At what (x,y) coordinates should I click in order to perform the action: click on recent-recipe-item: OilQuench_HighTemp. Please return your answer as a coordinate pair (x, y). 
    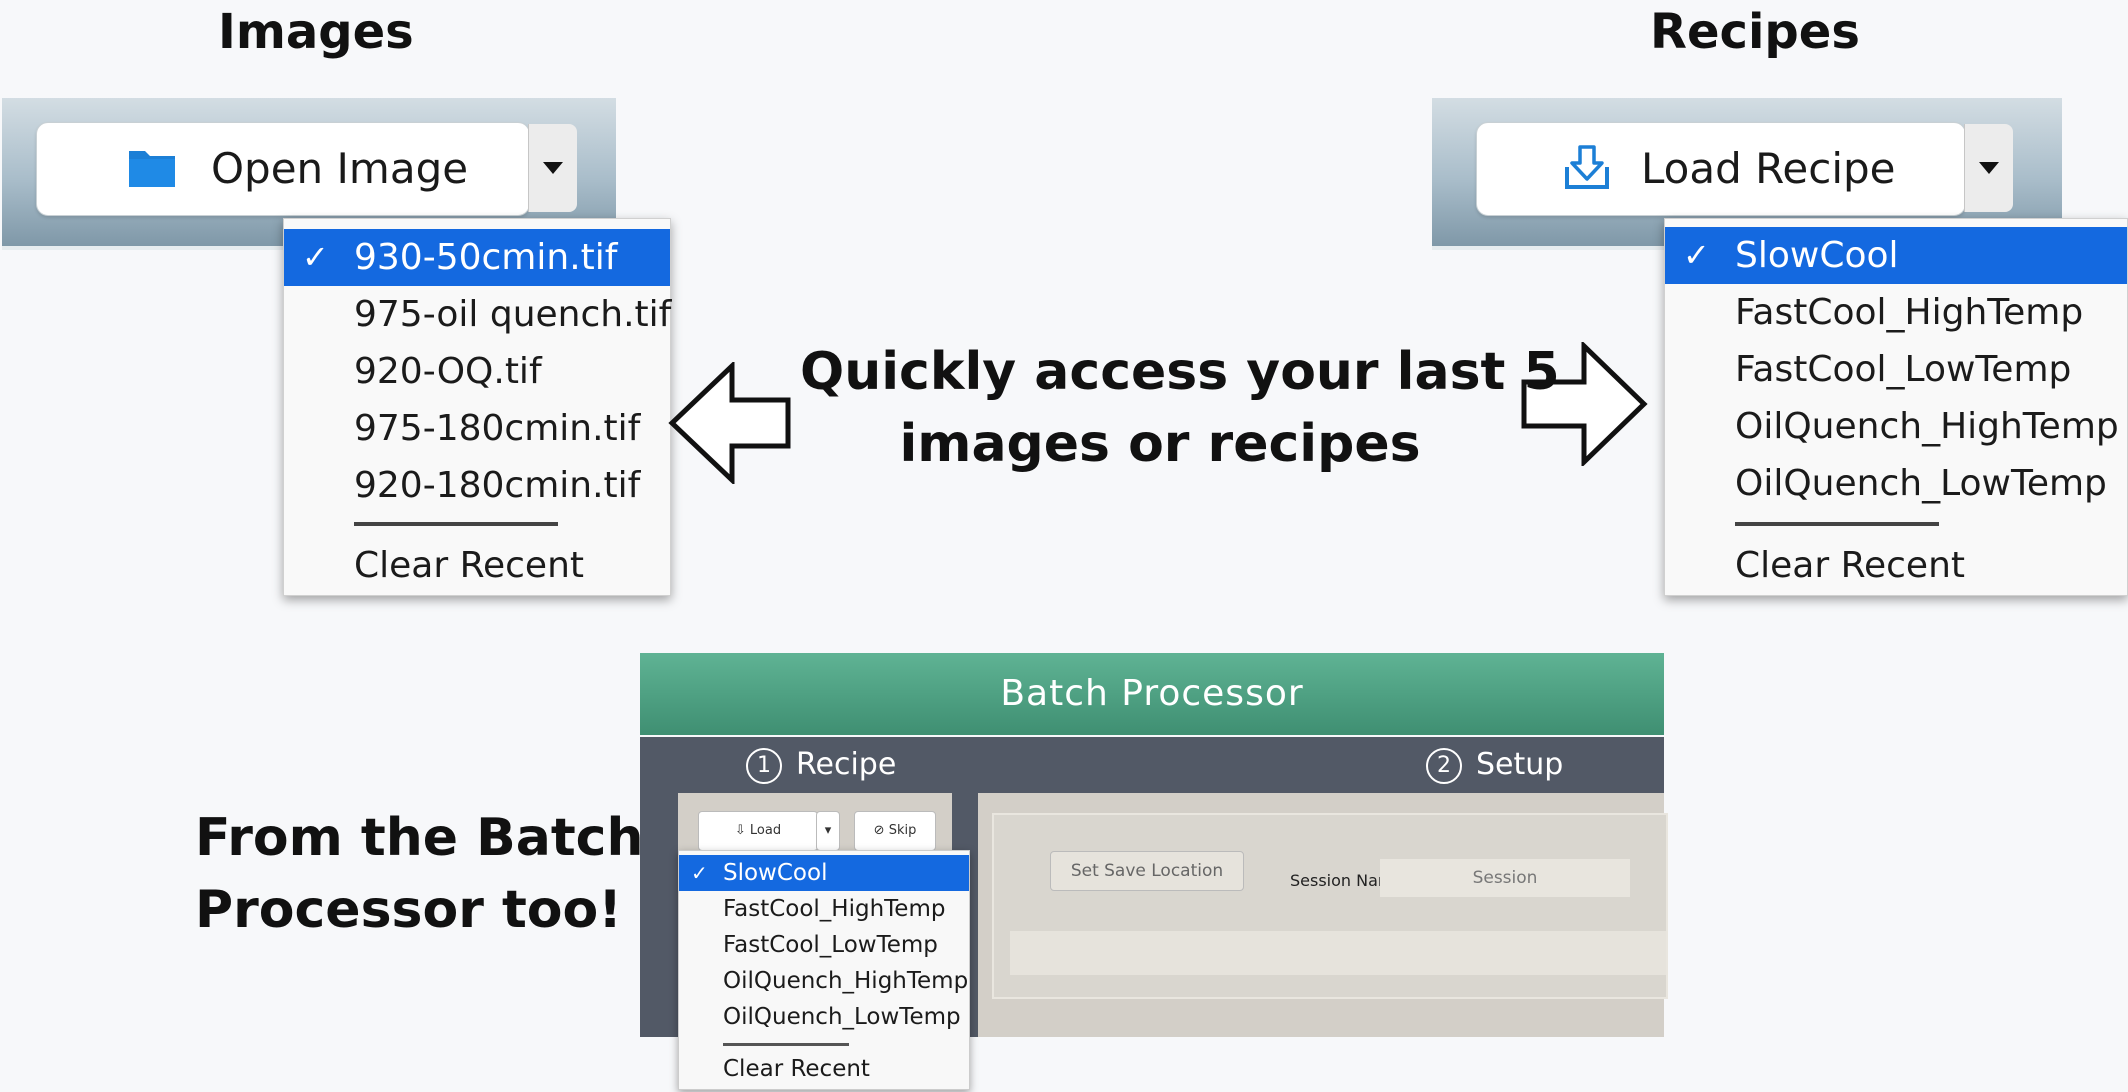
    Looking at the image, I should click on (1896, 426).